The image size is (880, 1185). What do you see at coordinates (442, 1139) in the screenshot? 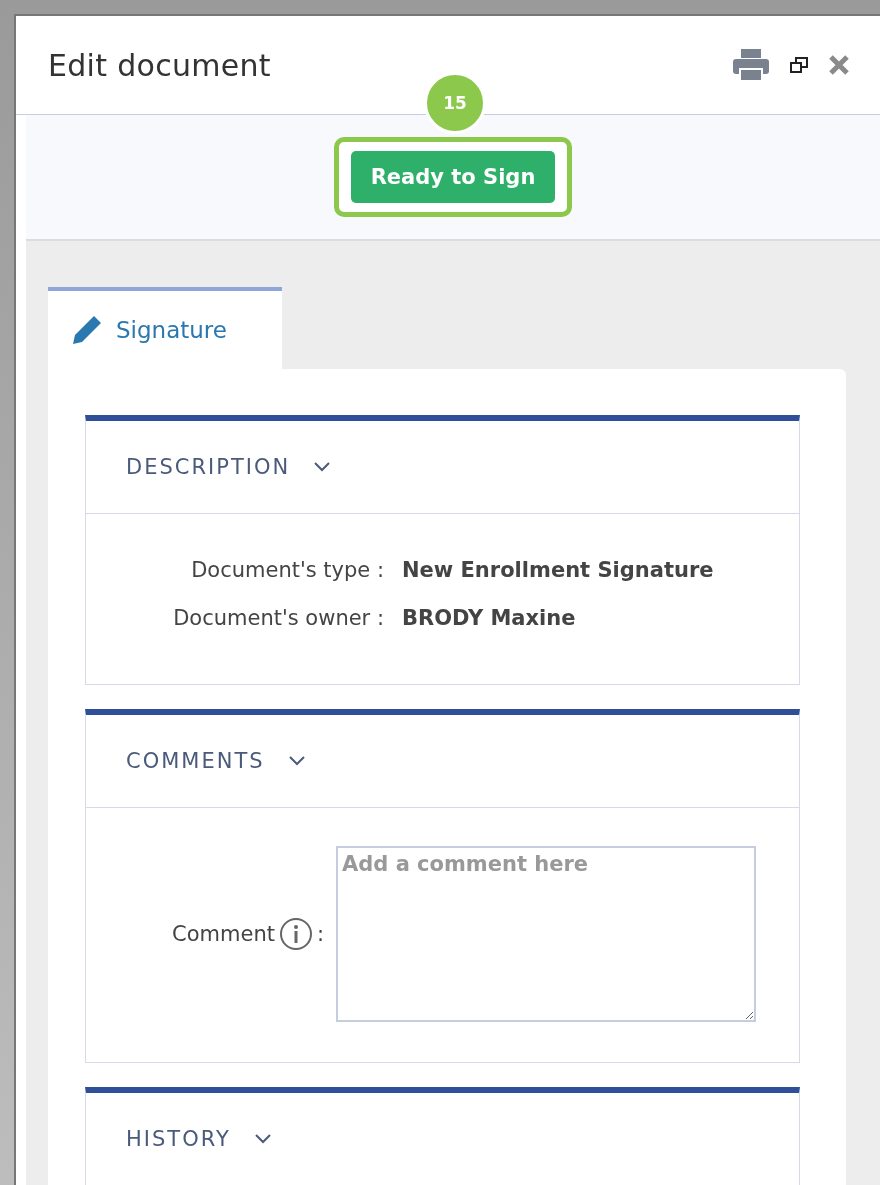
I see `section-header: HISTORY` at bounding box center [442, 1139].